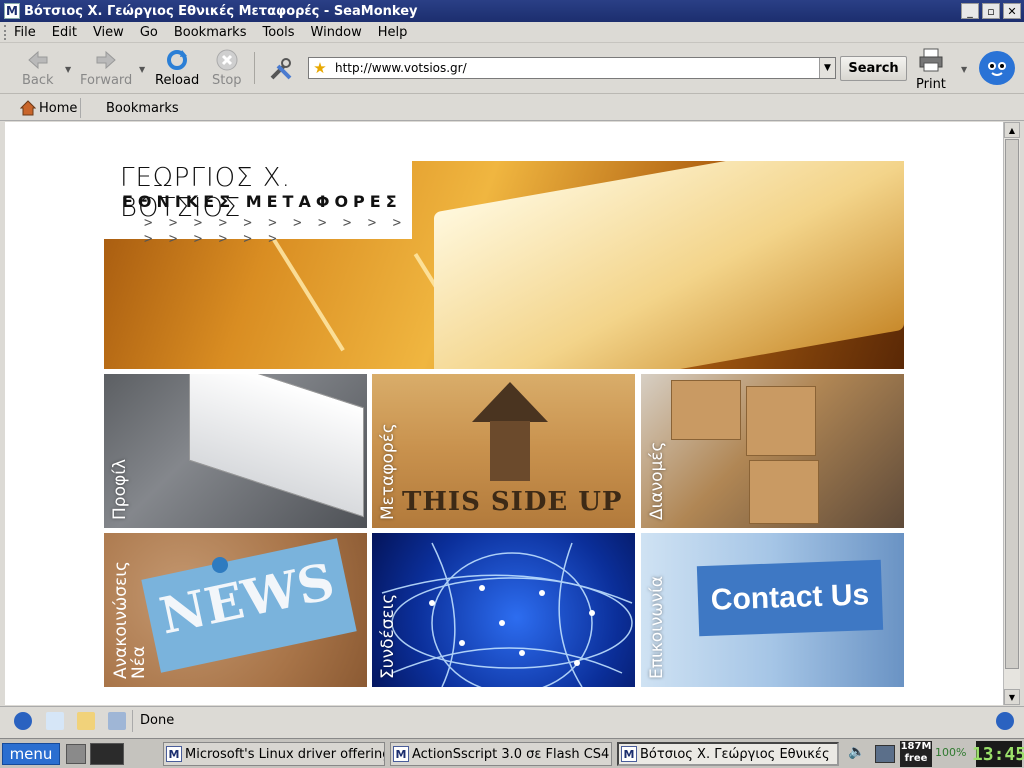  What do you see at coordinates (916, 758) in the screenshot?
I see `memory-free-label: free` at bounding box center [916, 758].